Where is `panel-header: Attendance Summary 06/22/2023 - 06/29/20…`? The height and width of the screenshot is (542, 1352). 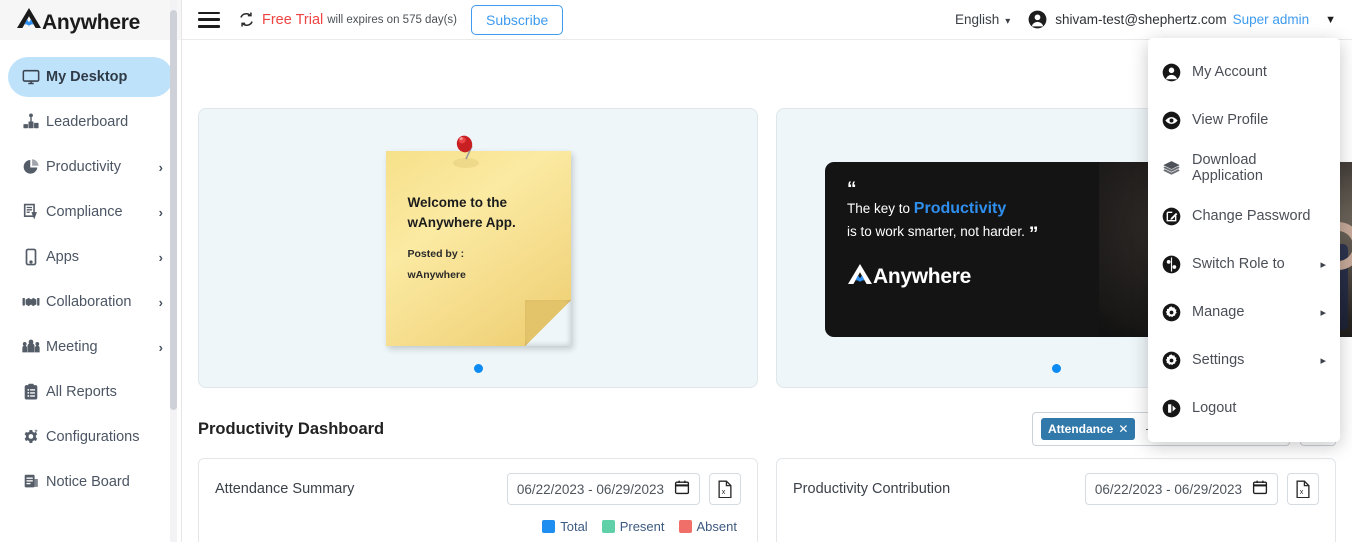 panel-header: Attendance Summary 06/22/2023 - 06/29/20… is located at coordinates (478, 489).